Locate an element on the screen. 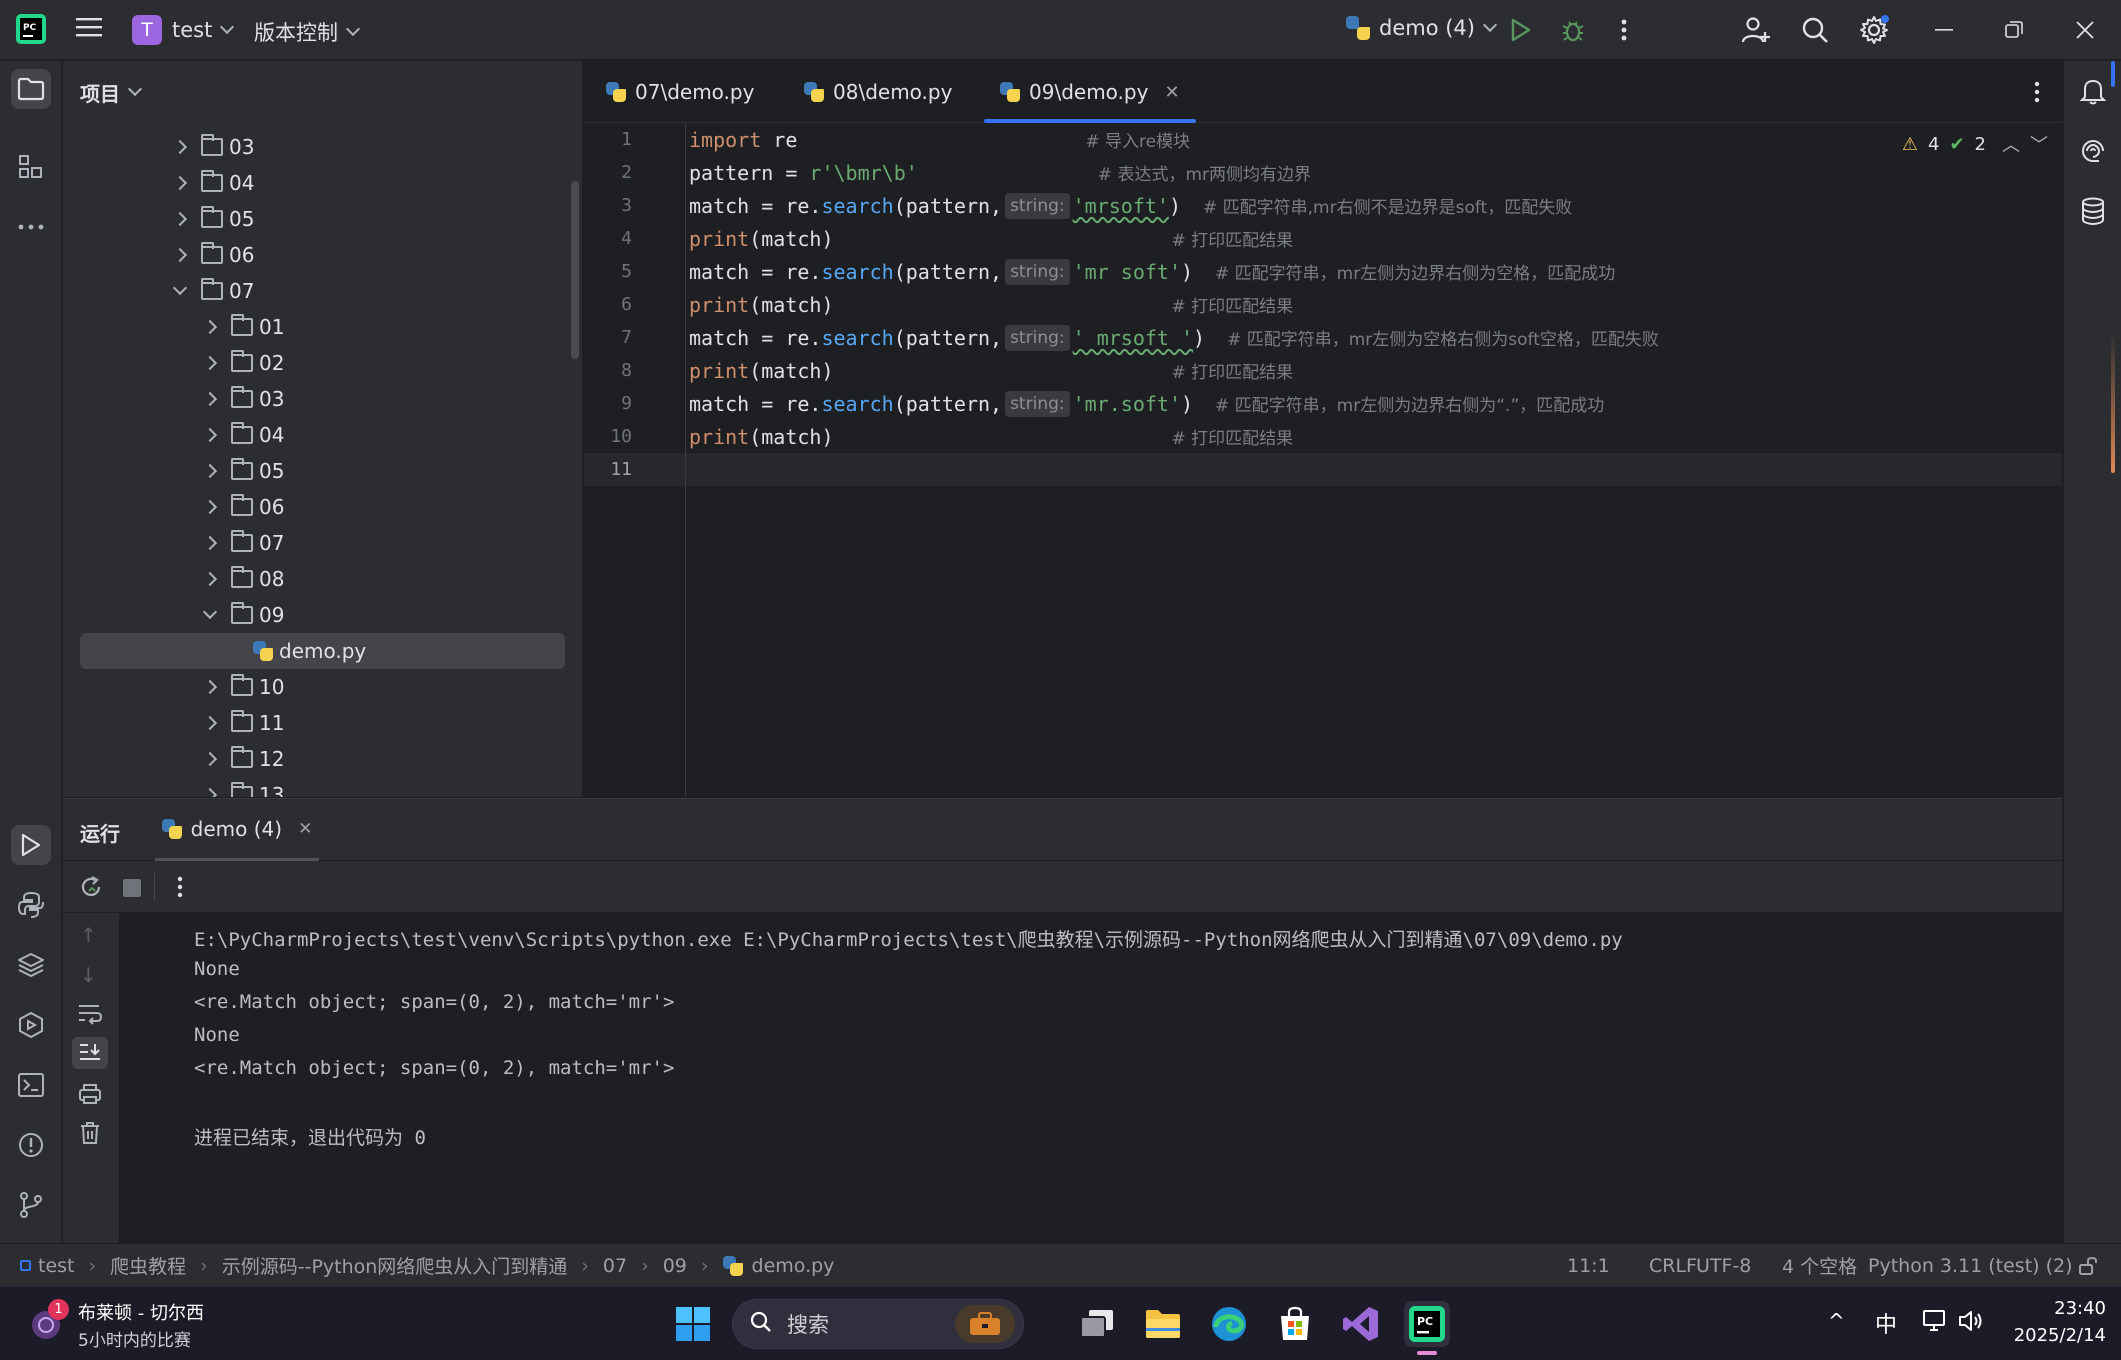  pycharm-logo-icon: PC is located at coordinates (31, 29).